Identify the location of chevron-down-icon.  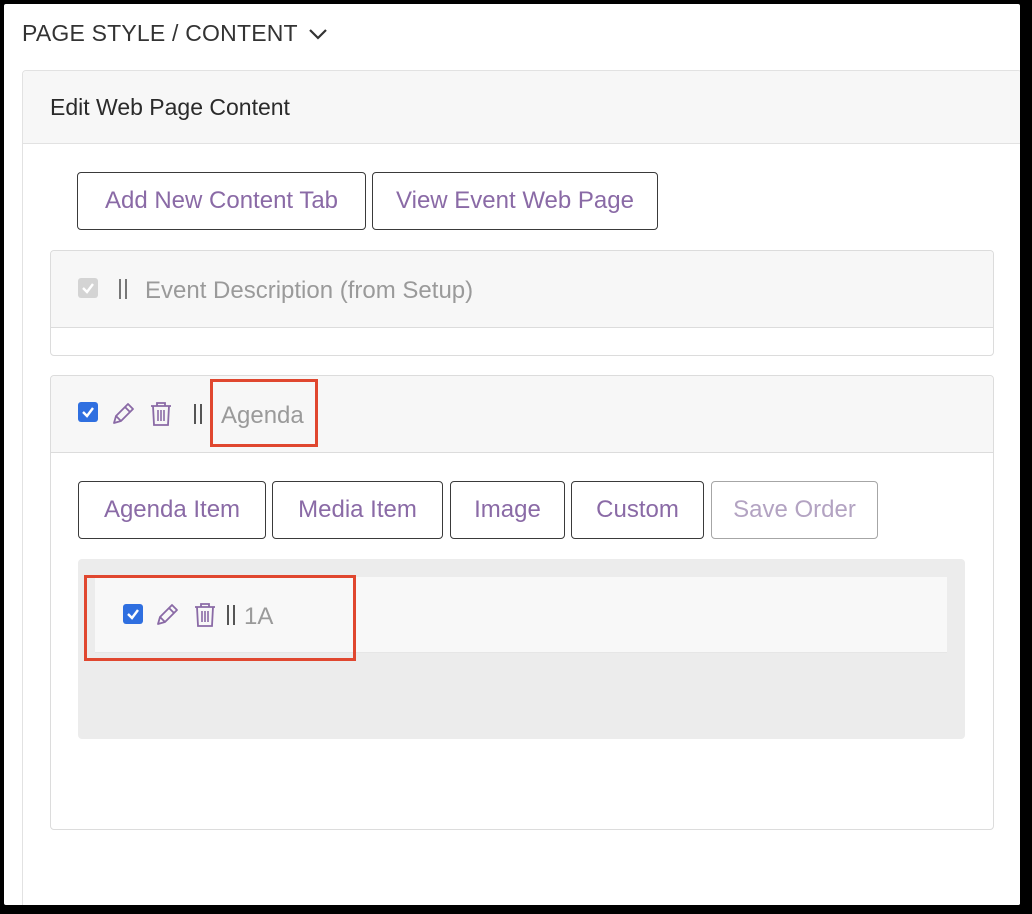
(318, 34).